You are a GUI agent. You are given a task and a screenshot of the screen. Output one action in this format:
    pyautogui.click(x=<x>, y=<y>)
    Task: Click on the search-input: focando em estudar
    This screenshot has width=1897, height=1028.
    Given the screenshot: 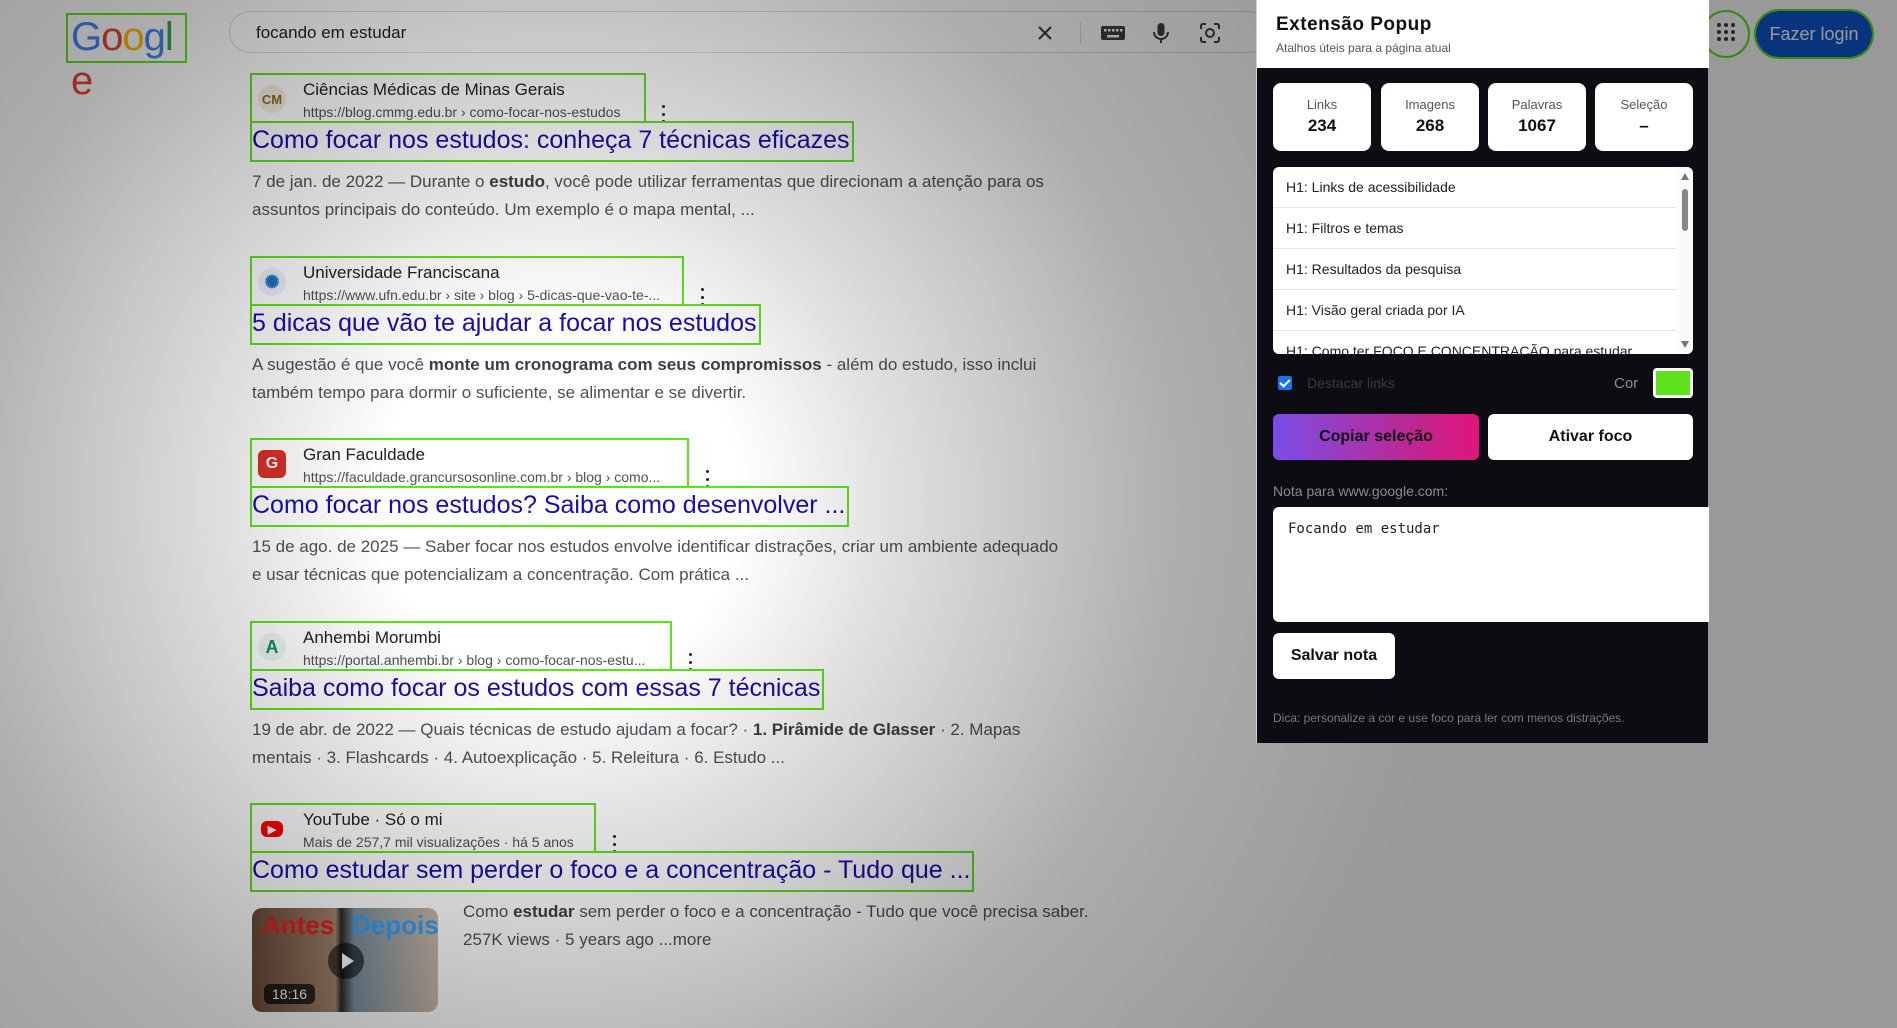 What is the action you would take?
    pyautogui.click(x=331, y=33)
    